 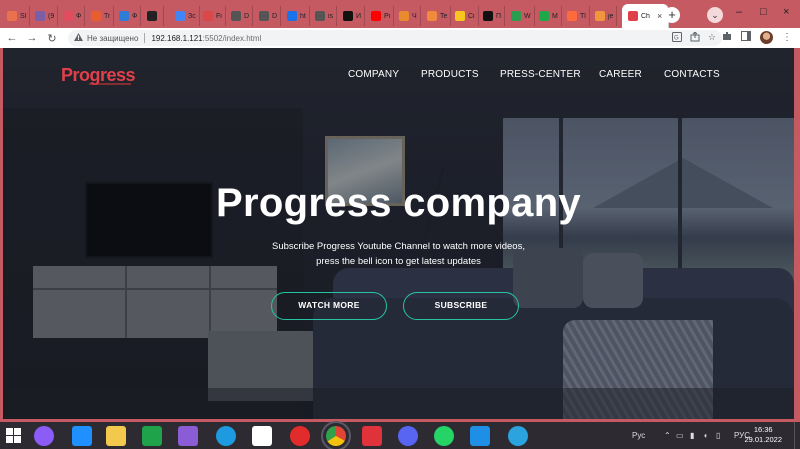 What do you see at coordinates (786, 12) in the screenshot?
I see `close-window-button: ×` at bounding box center [786, 12].